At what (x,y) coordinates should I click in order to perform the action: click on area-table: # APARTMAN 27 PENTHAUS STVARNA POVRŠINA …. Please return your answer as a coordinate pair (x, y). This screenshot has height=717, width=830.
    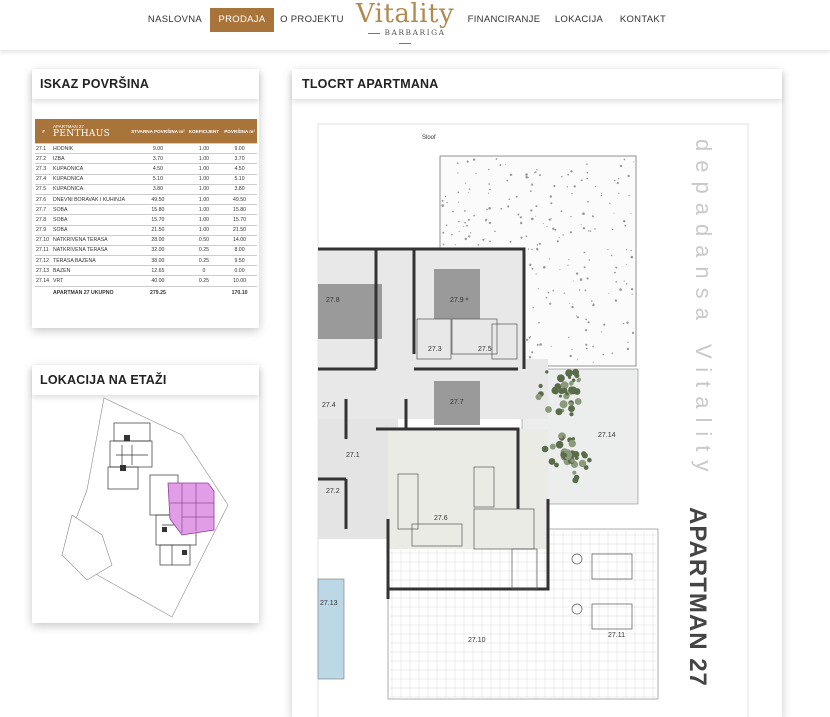
    Looking at the image, I should click on (146, 209).